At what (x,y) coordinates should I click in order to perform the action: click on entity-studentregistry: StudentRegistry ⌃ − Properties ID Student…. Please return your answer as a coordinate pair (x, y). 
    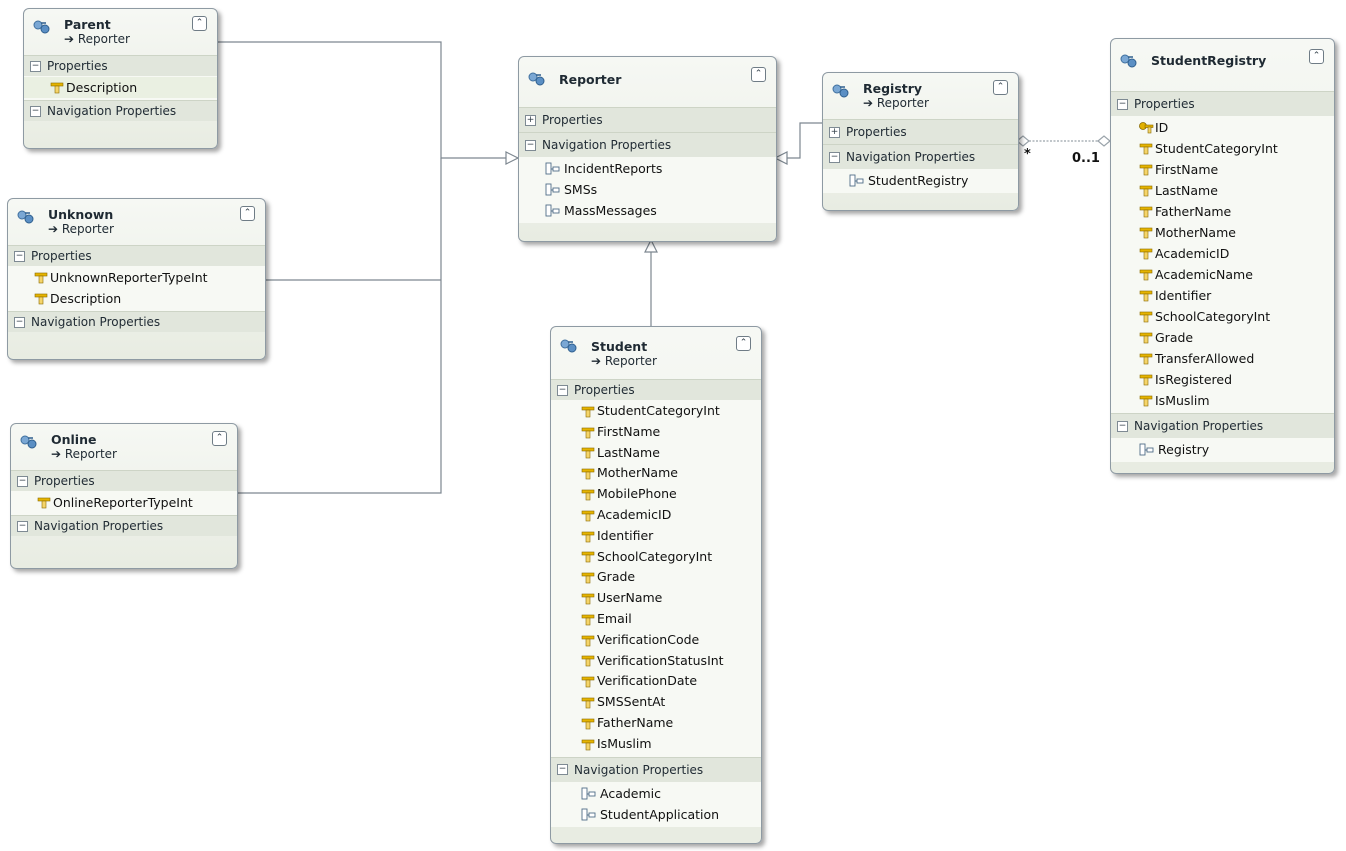
    Looking at the image, I should click on (1222, 256).